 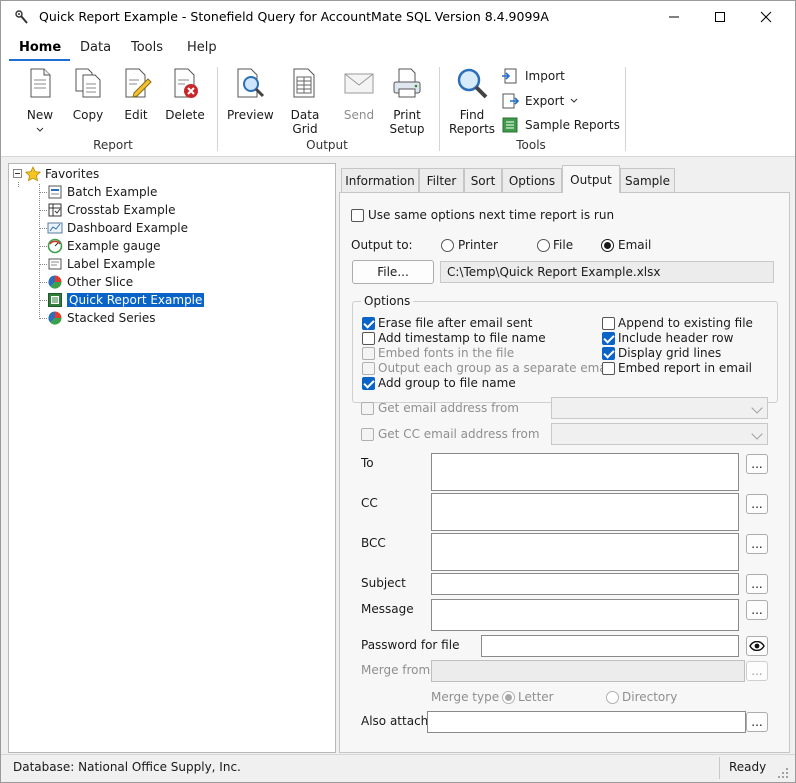 What do you see at coordinates (398, 47) in the screenshot?
I see `menu-bar: Home Data Tools Help` at bounding box center [398, 47].